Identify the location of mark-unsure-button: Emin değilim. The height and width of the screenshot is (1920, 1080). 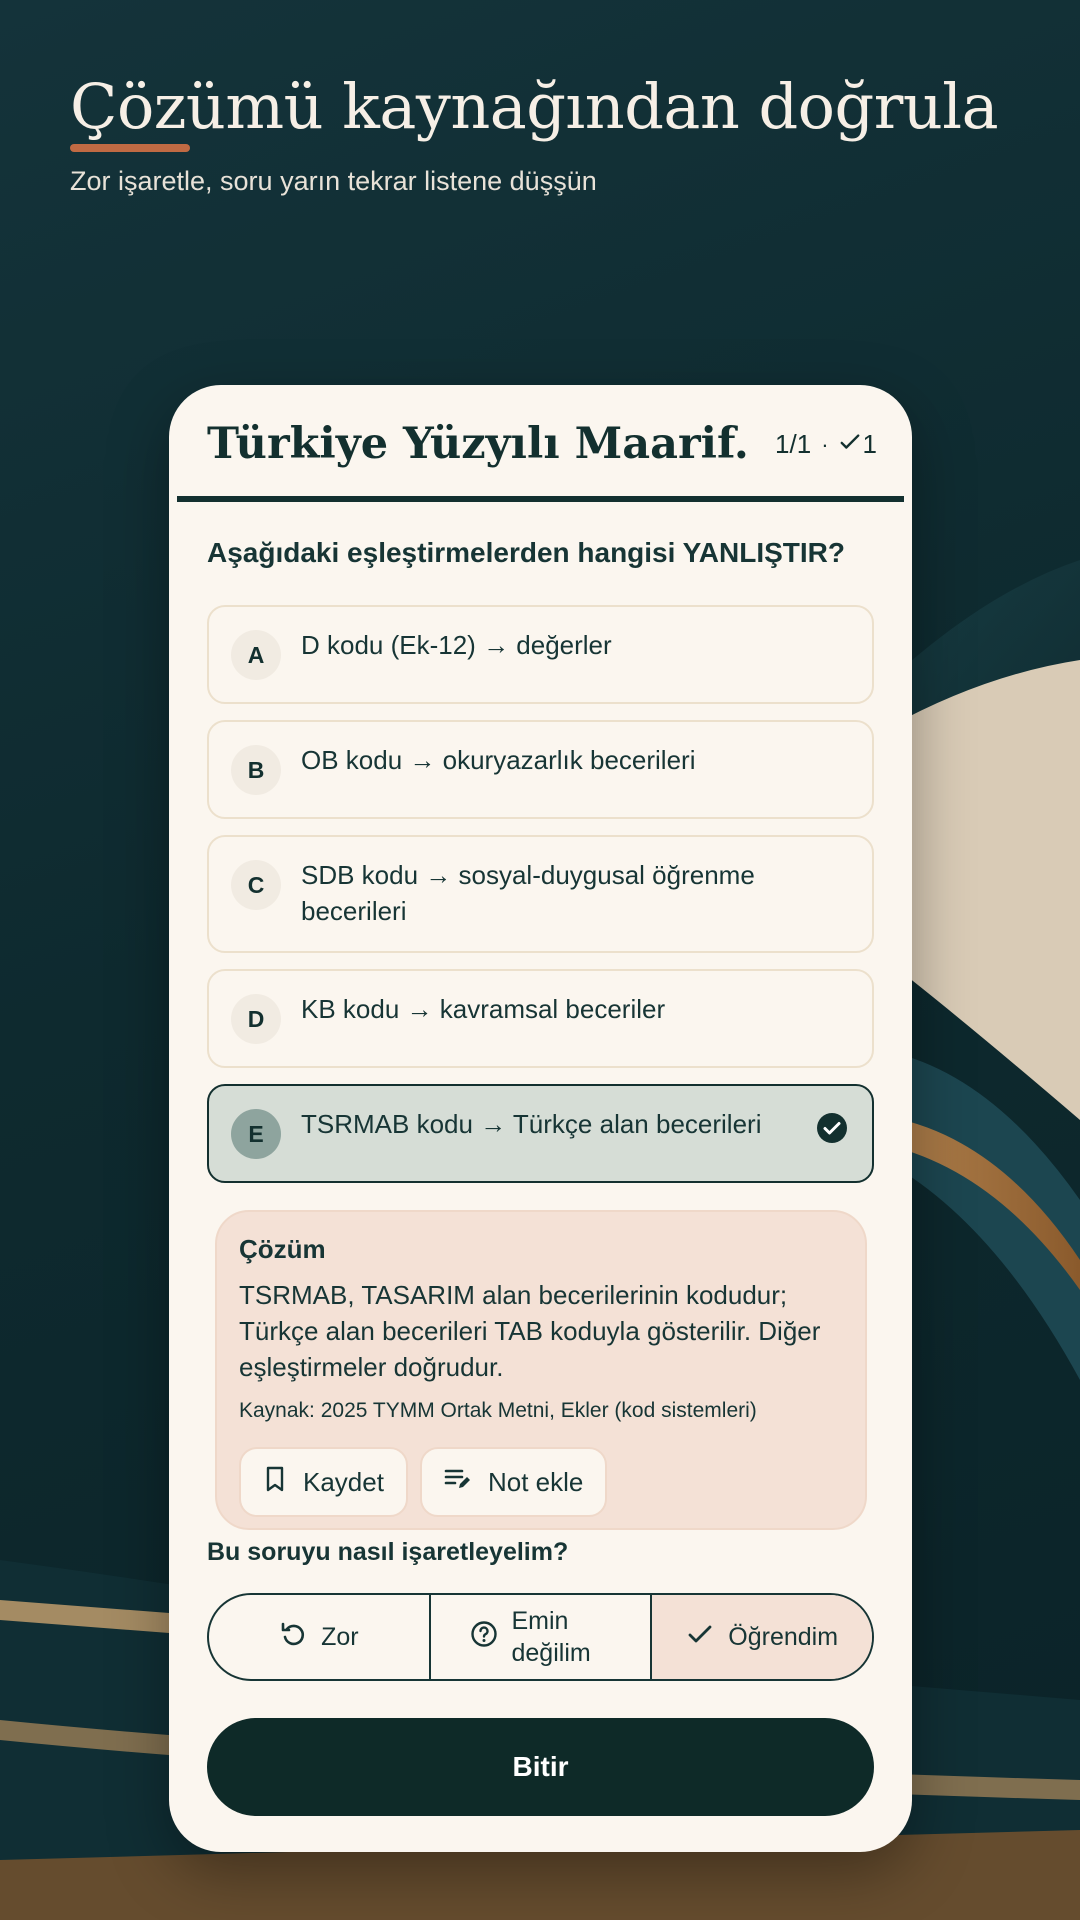
(542, 1637).